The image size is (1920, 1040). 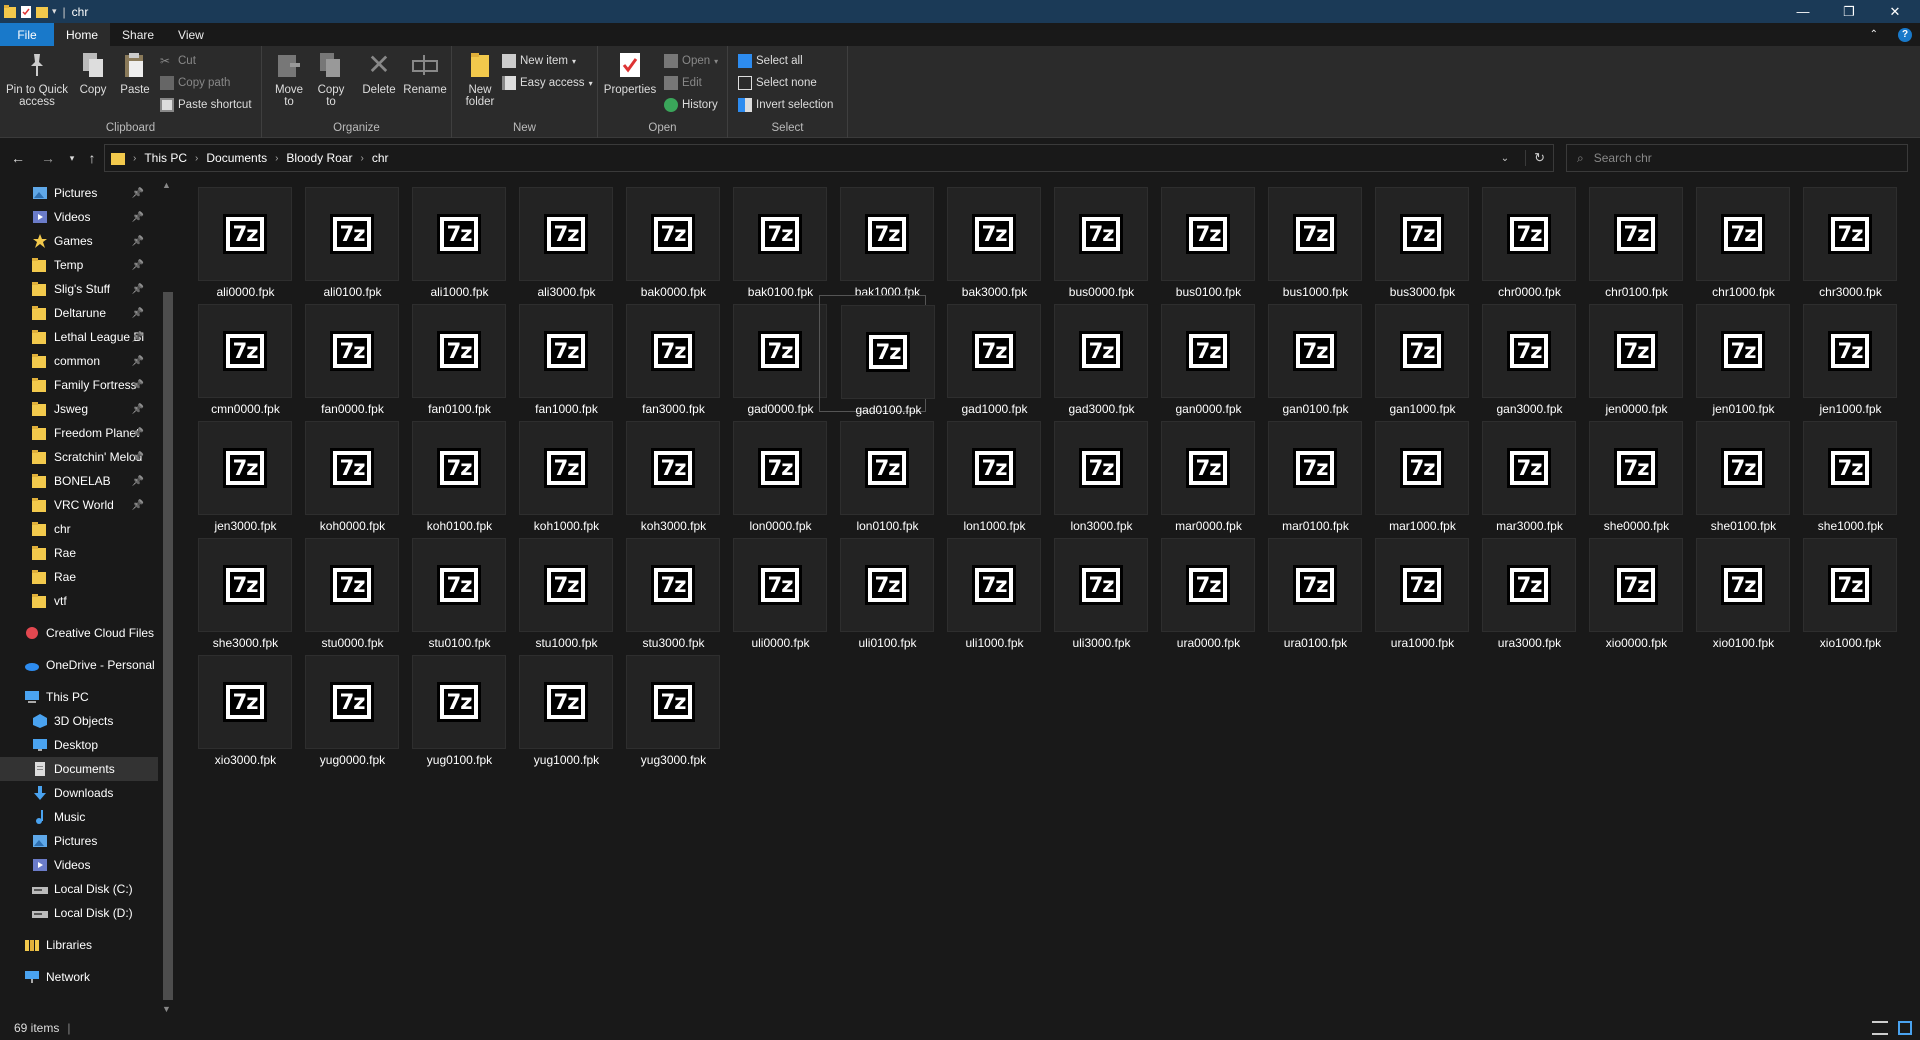 What do you see at coordinates (42, 12) in the screenshot?
I see `new-folder-icon` at bounding box center [42, 12].